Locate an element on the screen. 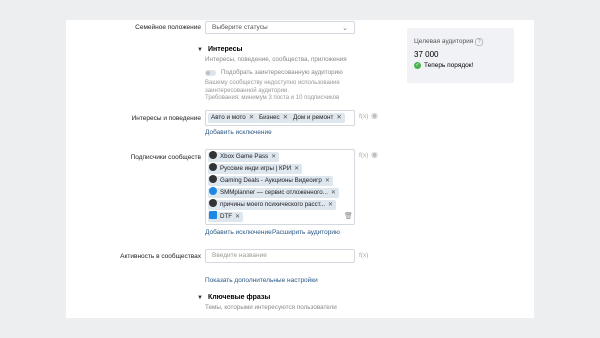 The image size is (600, 338). toggle-label: Подобрать заинтересованную аудиторию is located at coordinates (282, 72).